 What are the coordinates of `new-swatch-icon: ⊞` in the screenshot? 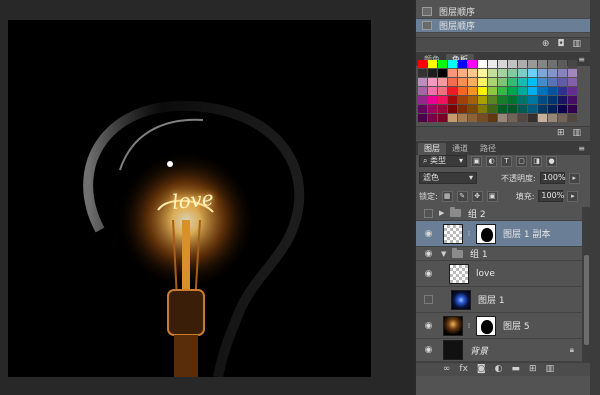 It's located at (561, 133).